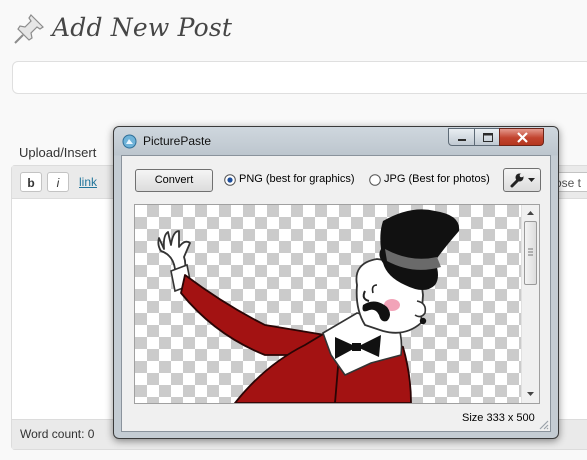 This screenshot has height=460, width=587. I want to click on minimize-icon, so click(462, 140).